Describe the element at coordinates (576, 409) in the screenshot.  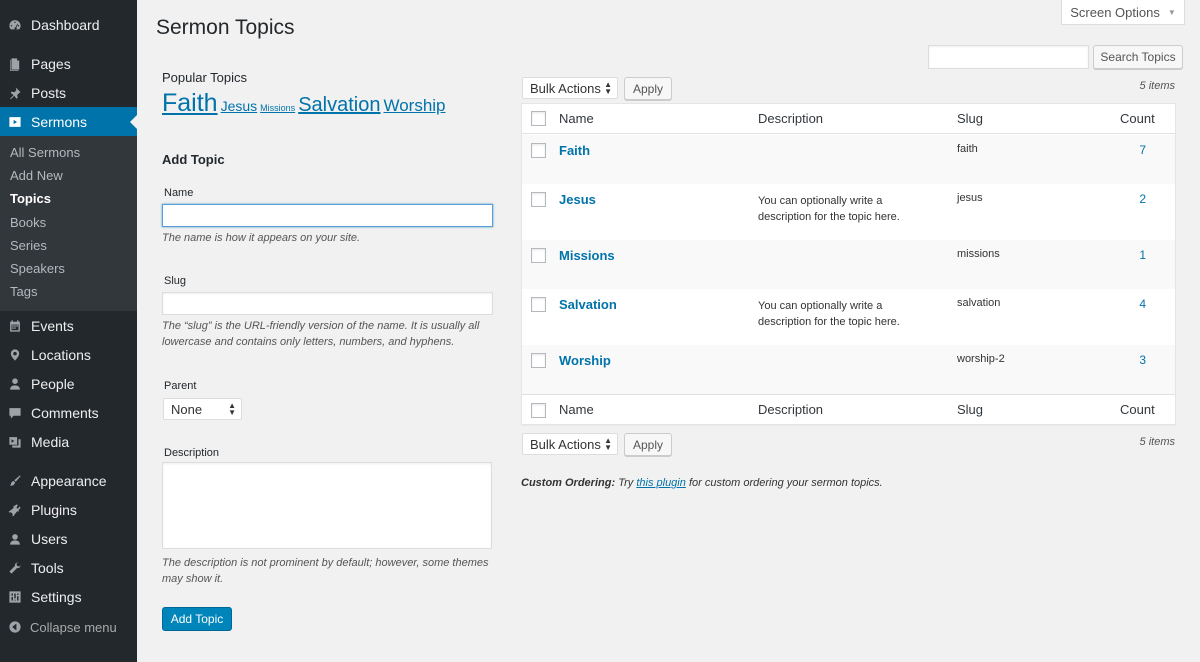
I see `column-footer-name: Name` at that location.